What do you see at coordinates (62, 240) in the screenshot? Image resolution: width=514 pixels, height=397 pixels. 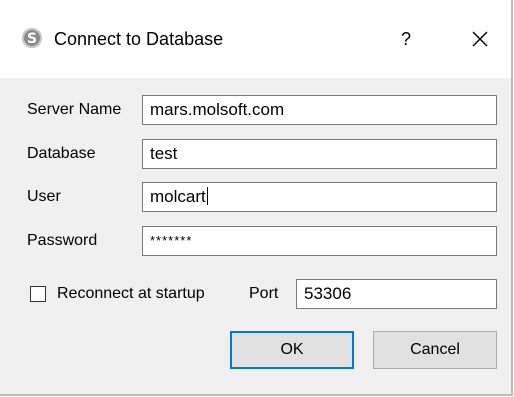 I see `password-label: Password` at bounding box center [62, 240].